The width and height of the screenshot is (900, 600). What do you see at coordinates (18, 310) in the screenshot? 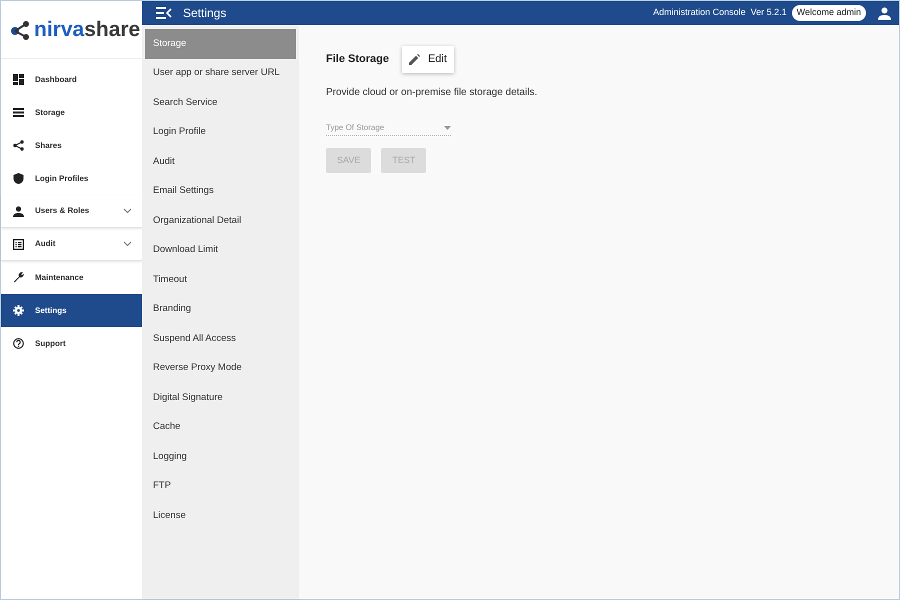
I see `gear-icon` at bounding box center [18, 310].